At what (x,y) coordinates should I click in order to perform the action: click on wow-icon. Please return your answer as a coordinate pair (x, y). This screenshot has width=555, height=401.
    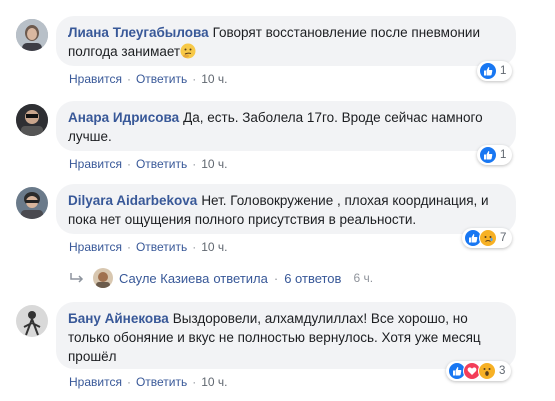
    Looking at the image, I should click on (487, 371).